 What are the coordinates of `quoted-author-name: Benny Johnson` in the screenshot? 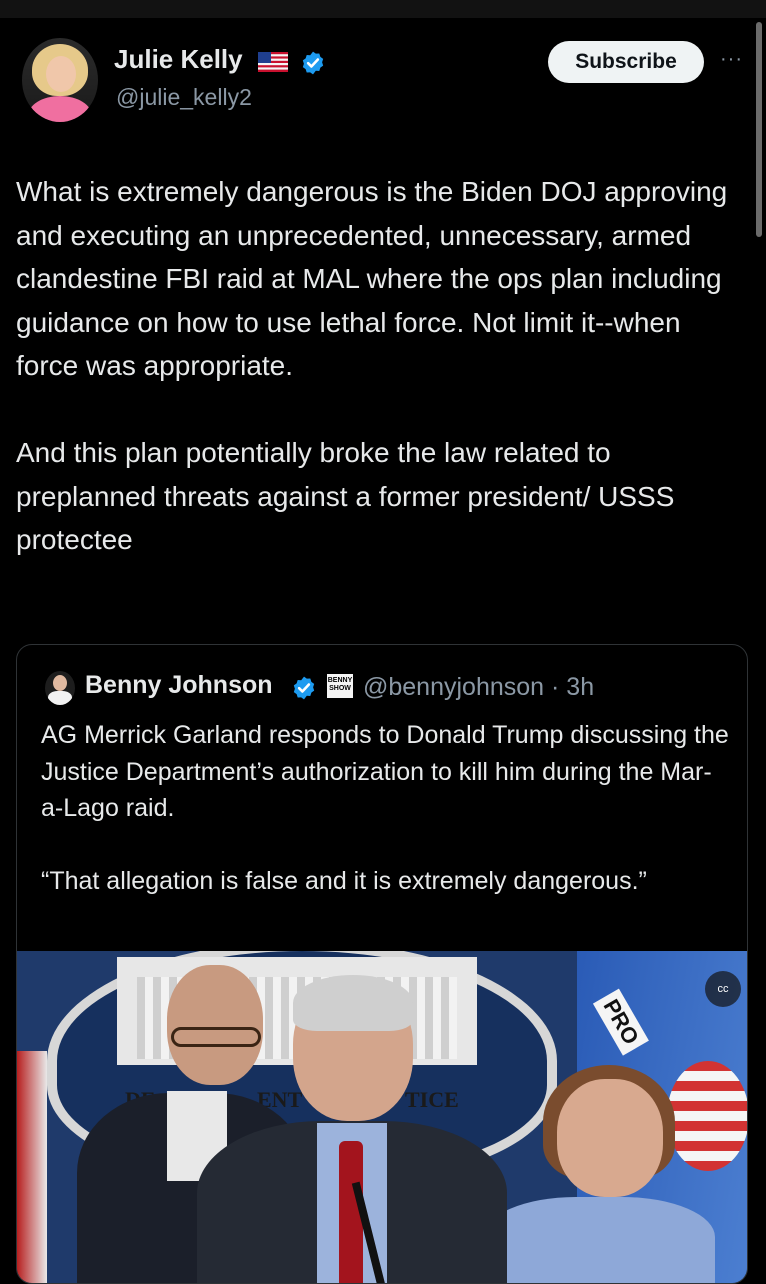 It's located at (179, 685).